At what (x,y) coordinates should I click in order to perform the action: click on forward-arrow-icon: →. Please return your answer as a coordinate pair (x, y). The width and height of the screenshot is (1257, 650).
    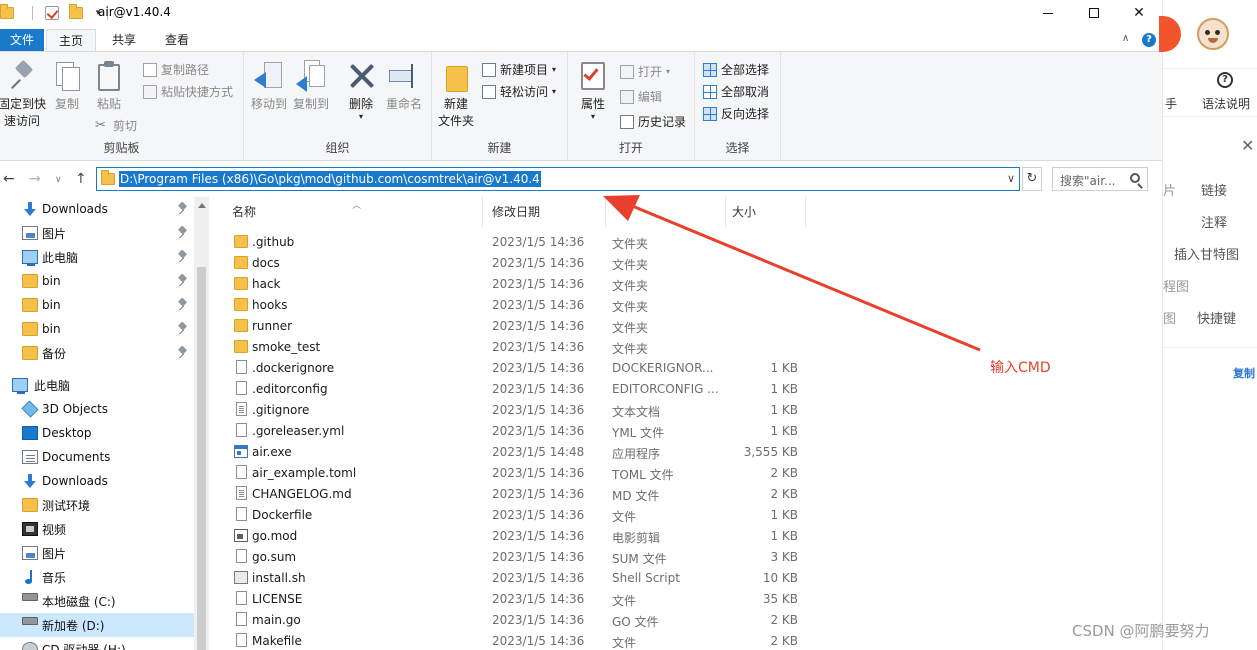
    Looking at the image, I should click on (35, 179).